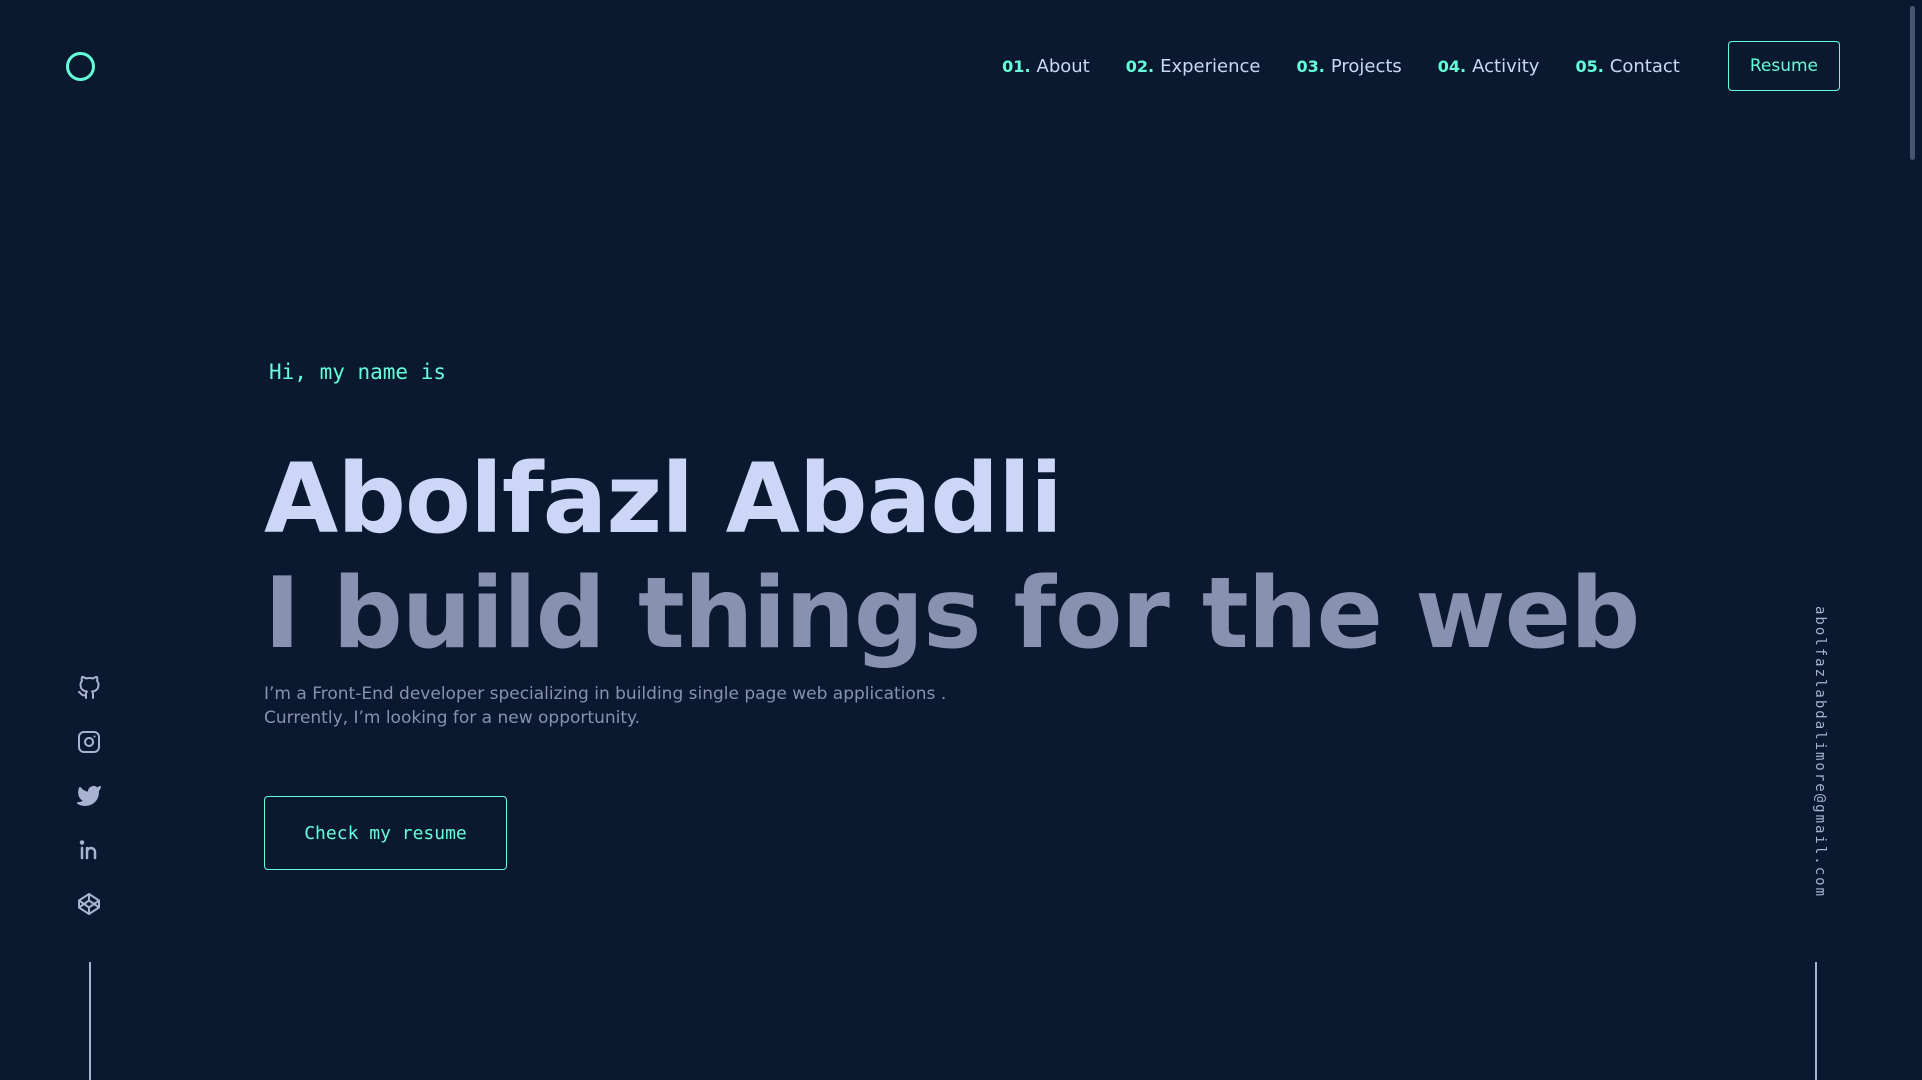 Image resolution: width=1922 pixels, height=1080 pixels. Describe the element at coordinates (385, 833) in the screenshot. I see `check-resume-button: Check my resume` at that location.